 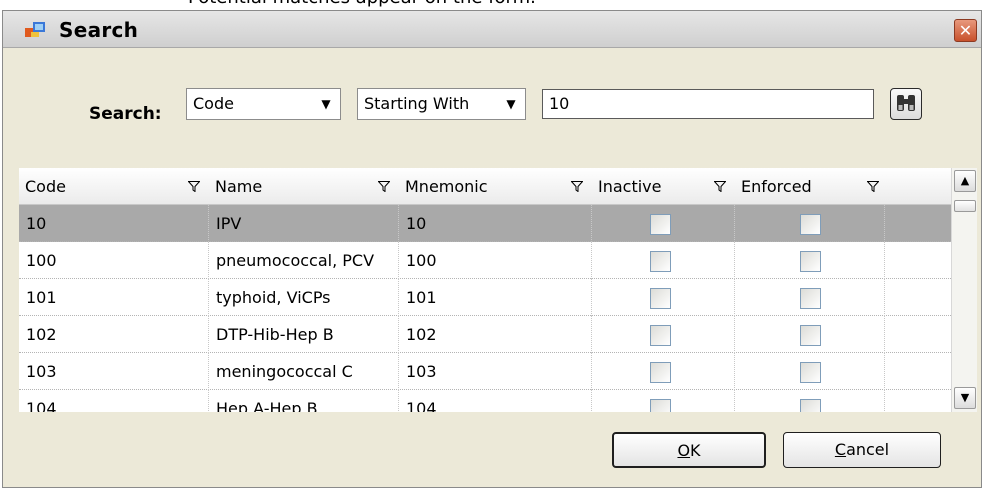 What do you see at coordinates (304, 401) in the screenshot?
I see `cell-name: Hep A-Hep B` at bounding box center [304, 401].